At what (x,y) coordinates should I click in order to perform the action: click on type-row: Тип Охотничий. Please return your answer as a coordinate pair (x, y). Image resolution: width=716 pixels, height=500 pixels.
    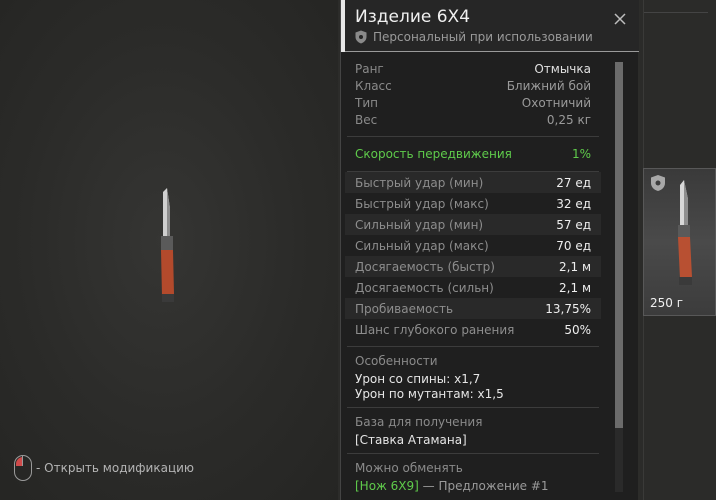
    Looking at the image, I should click on (473, 102).